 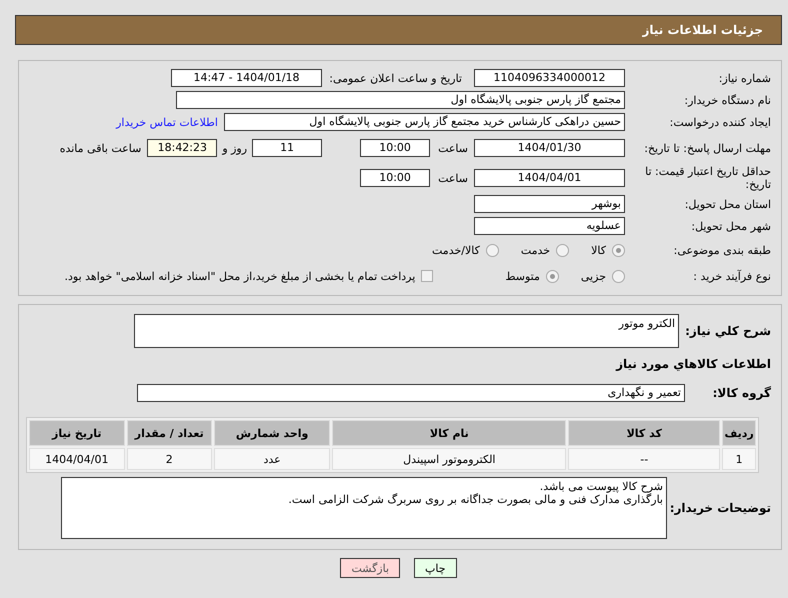 What do you see at coordinates (235, 148) in the screenshot?
I see `field-label: روز و` at bounding box center [235, 148].